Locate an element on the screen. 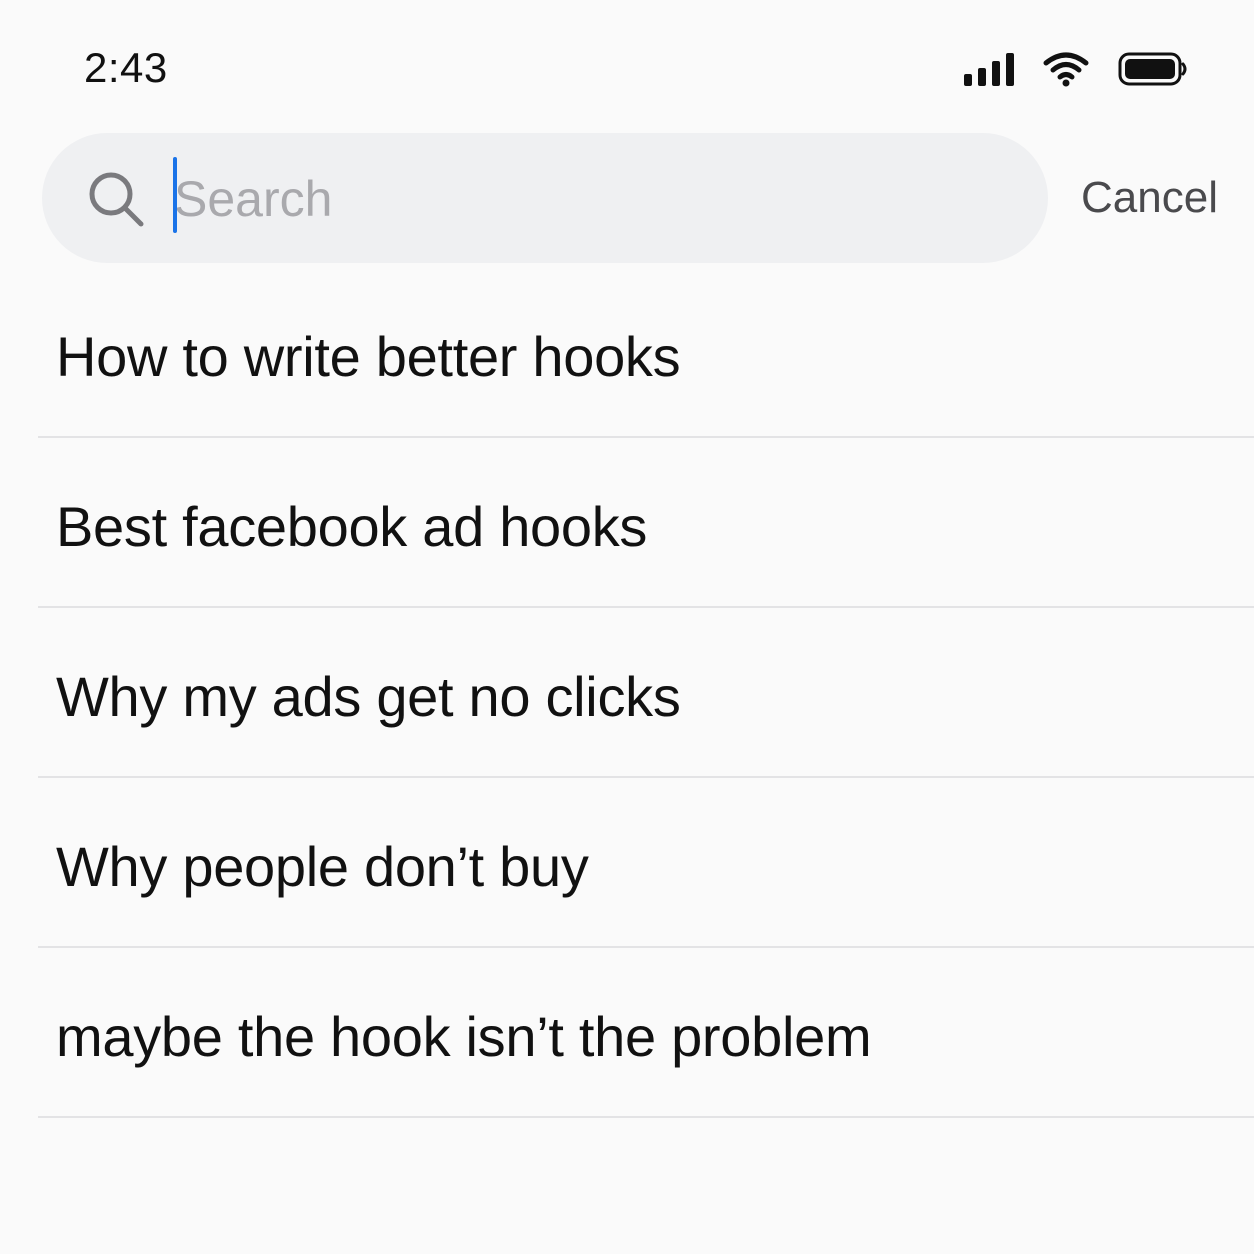 This screenshot has width=1254, height=1254. suggestion-item: Why my ads get no clicks is located at coordinates (646, 693).